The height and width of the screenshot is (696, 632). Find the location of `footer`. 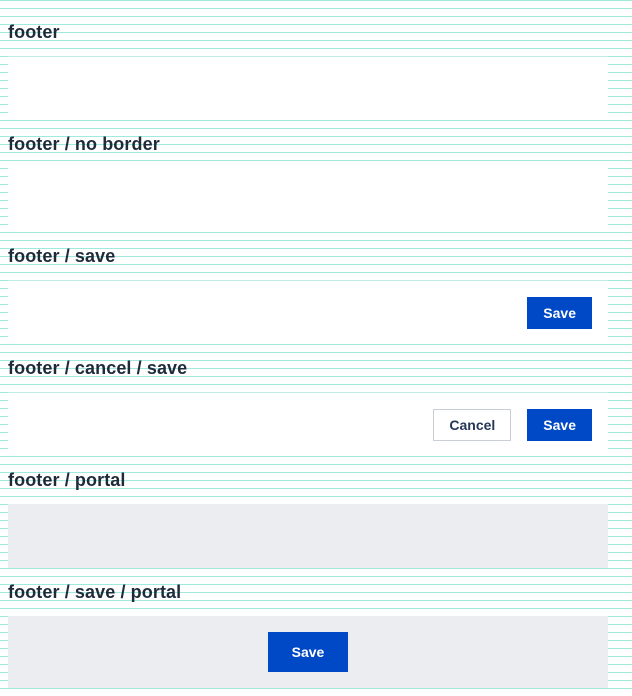

footer is located at coordinates (308, 88).